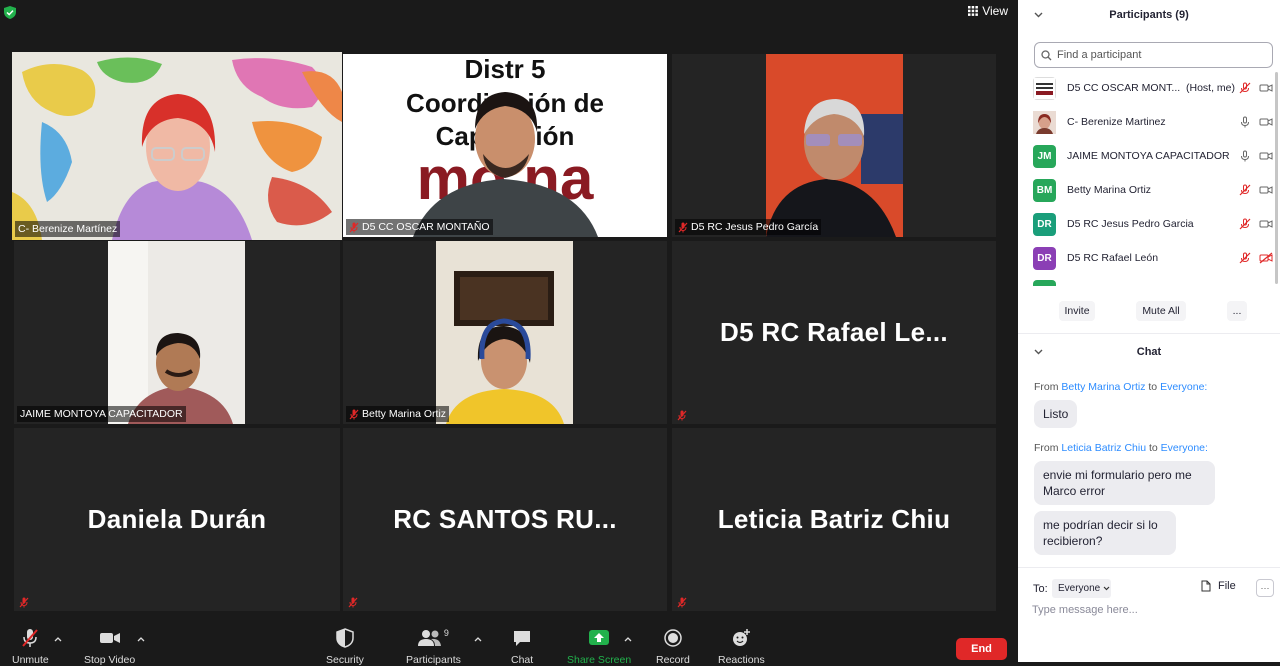 The height and width of the screenshot is (666, 1280). What do you see at coordinates (1077, 311) in the screenshot?
I see `invite-button: Invite` at bounding box center [1077, 311].